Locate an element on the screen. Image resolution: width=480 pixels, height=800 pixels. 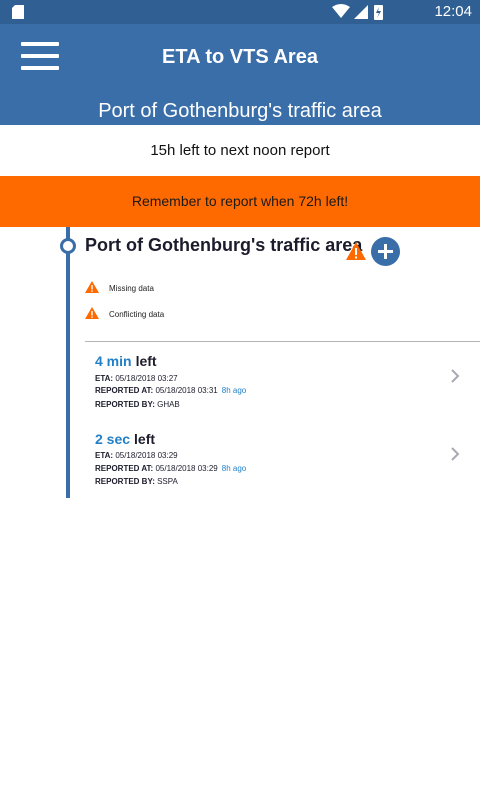
timeline-node is located at coordinates (68, 246).